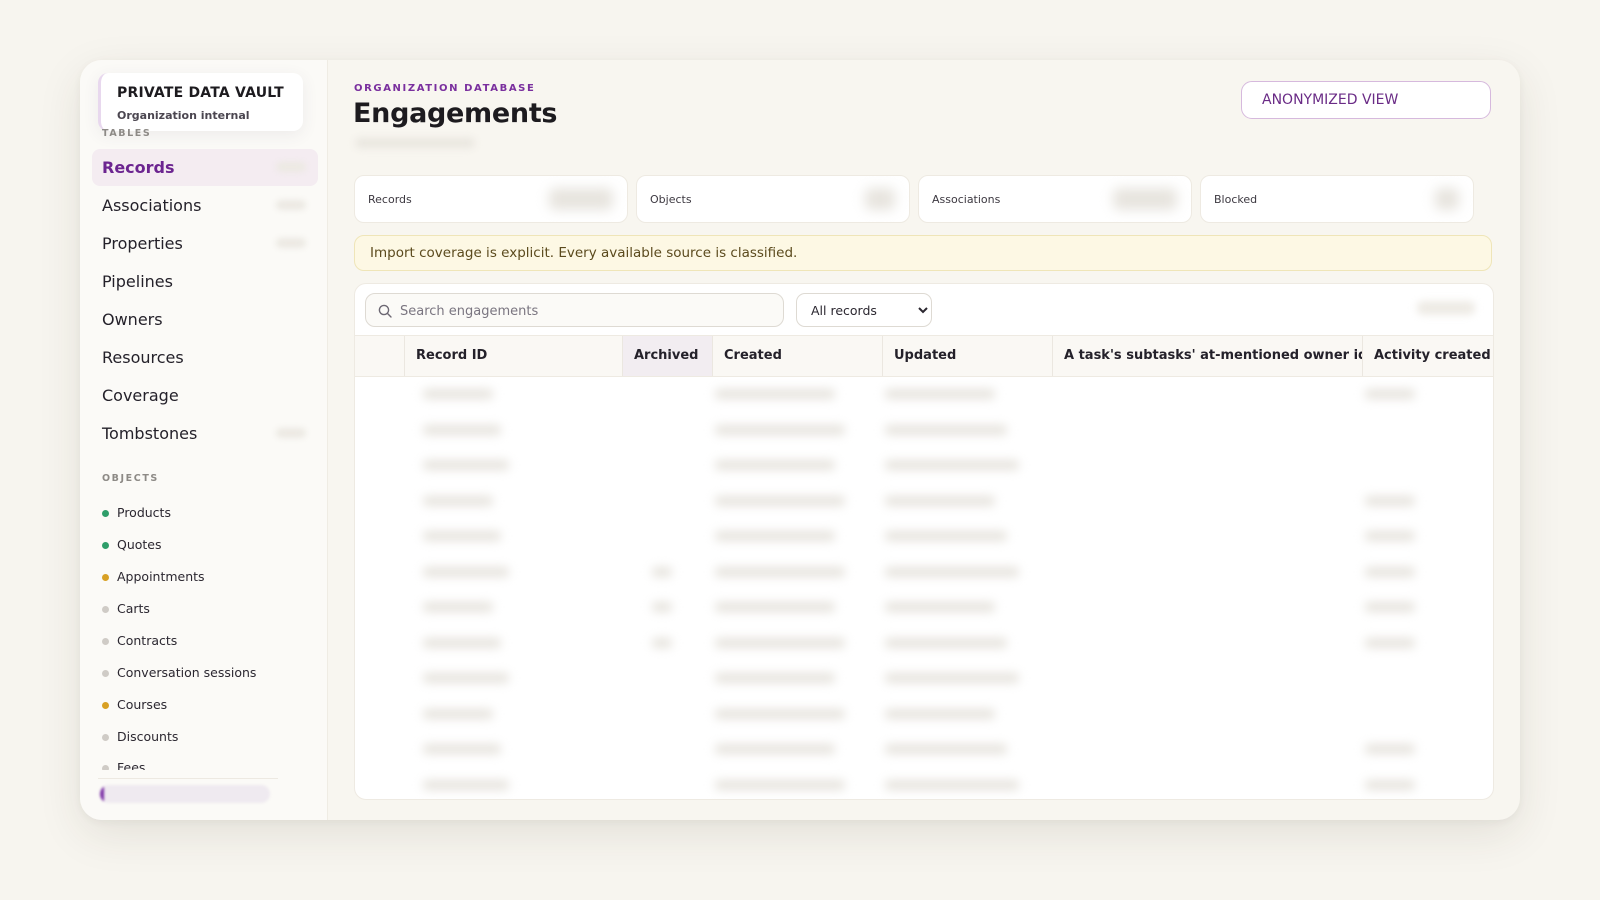 The image size is (1600, 900). Describe the element at coordinates (1427, 356) in the screenshot. I see `column-header-activity-created-by: Activity created by` at that location.